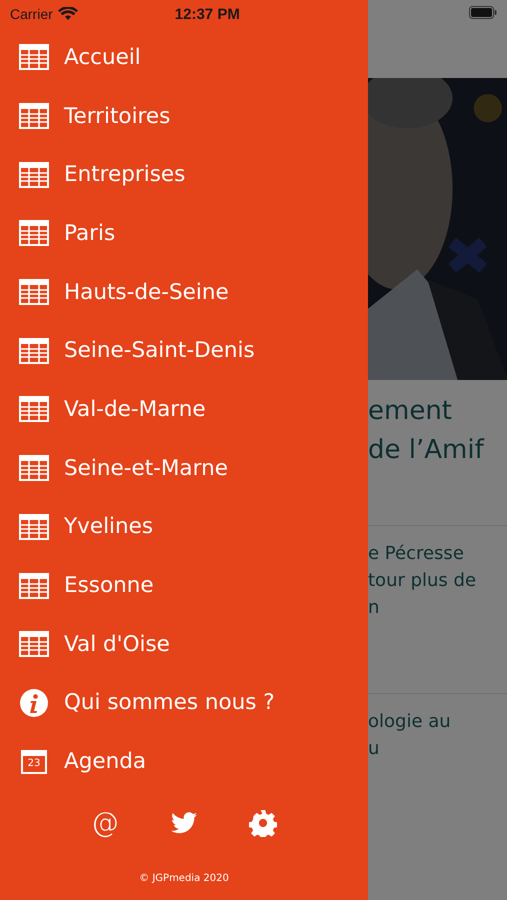  I want to click on menu-item: Paris, so click(184, 233).